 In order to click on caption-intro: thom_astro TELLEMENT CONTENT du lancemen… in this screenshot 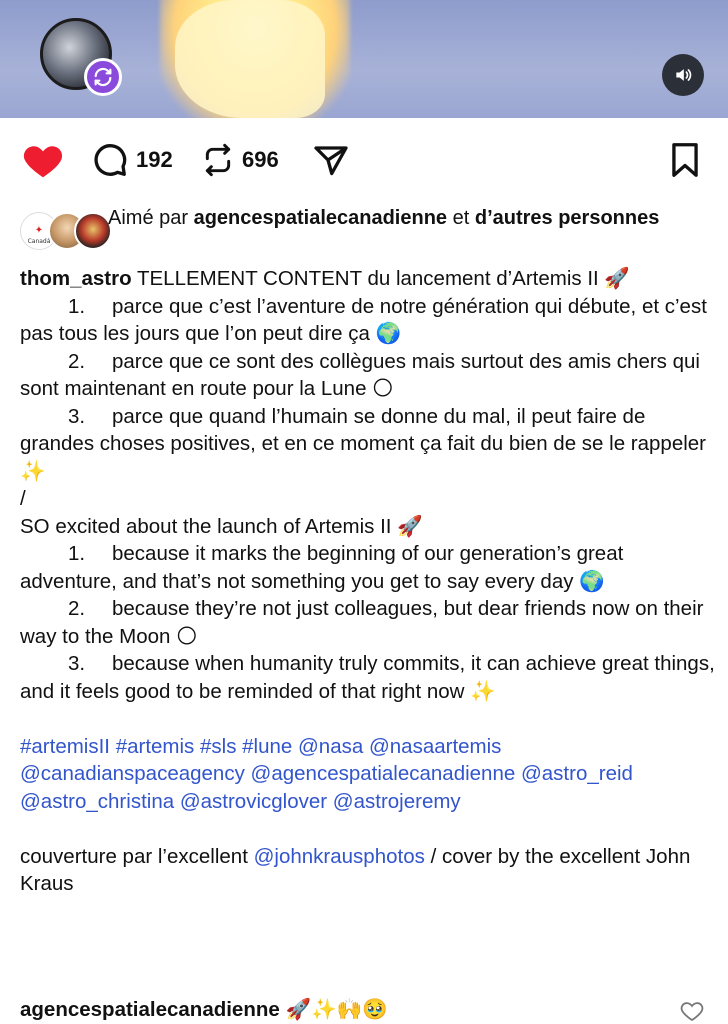, I will do `click(370, 279)`.